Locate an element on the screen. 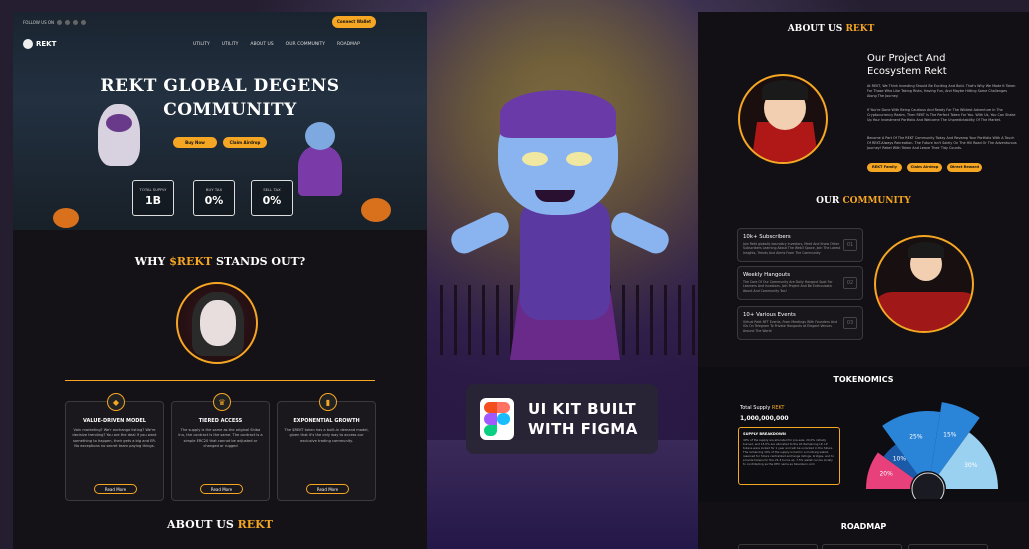 This screenshot has height=549, width=1029. follow-label: FOLLOW US ON is located at coordinates (39, 22).